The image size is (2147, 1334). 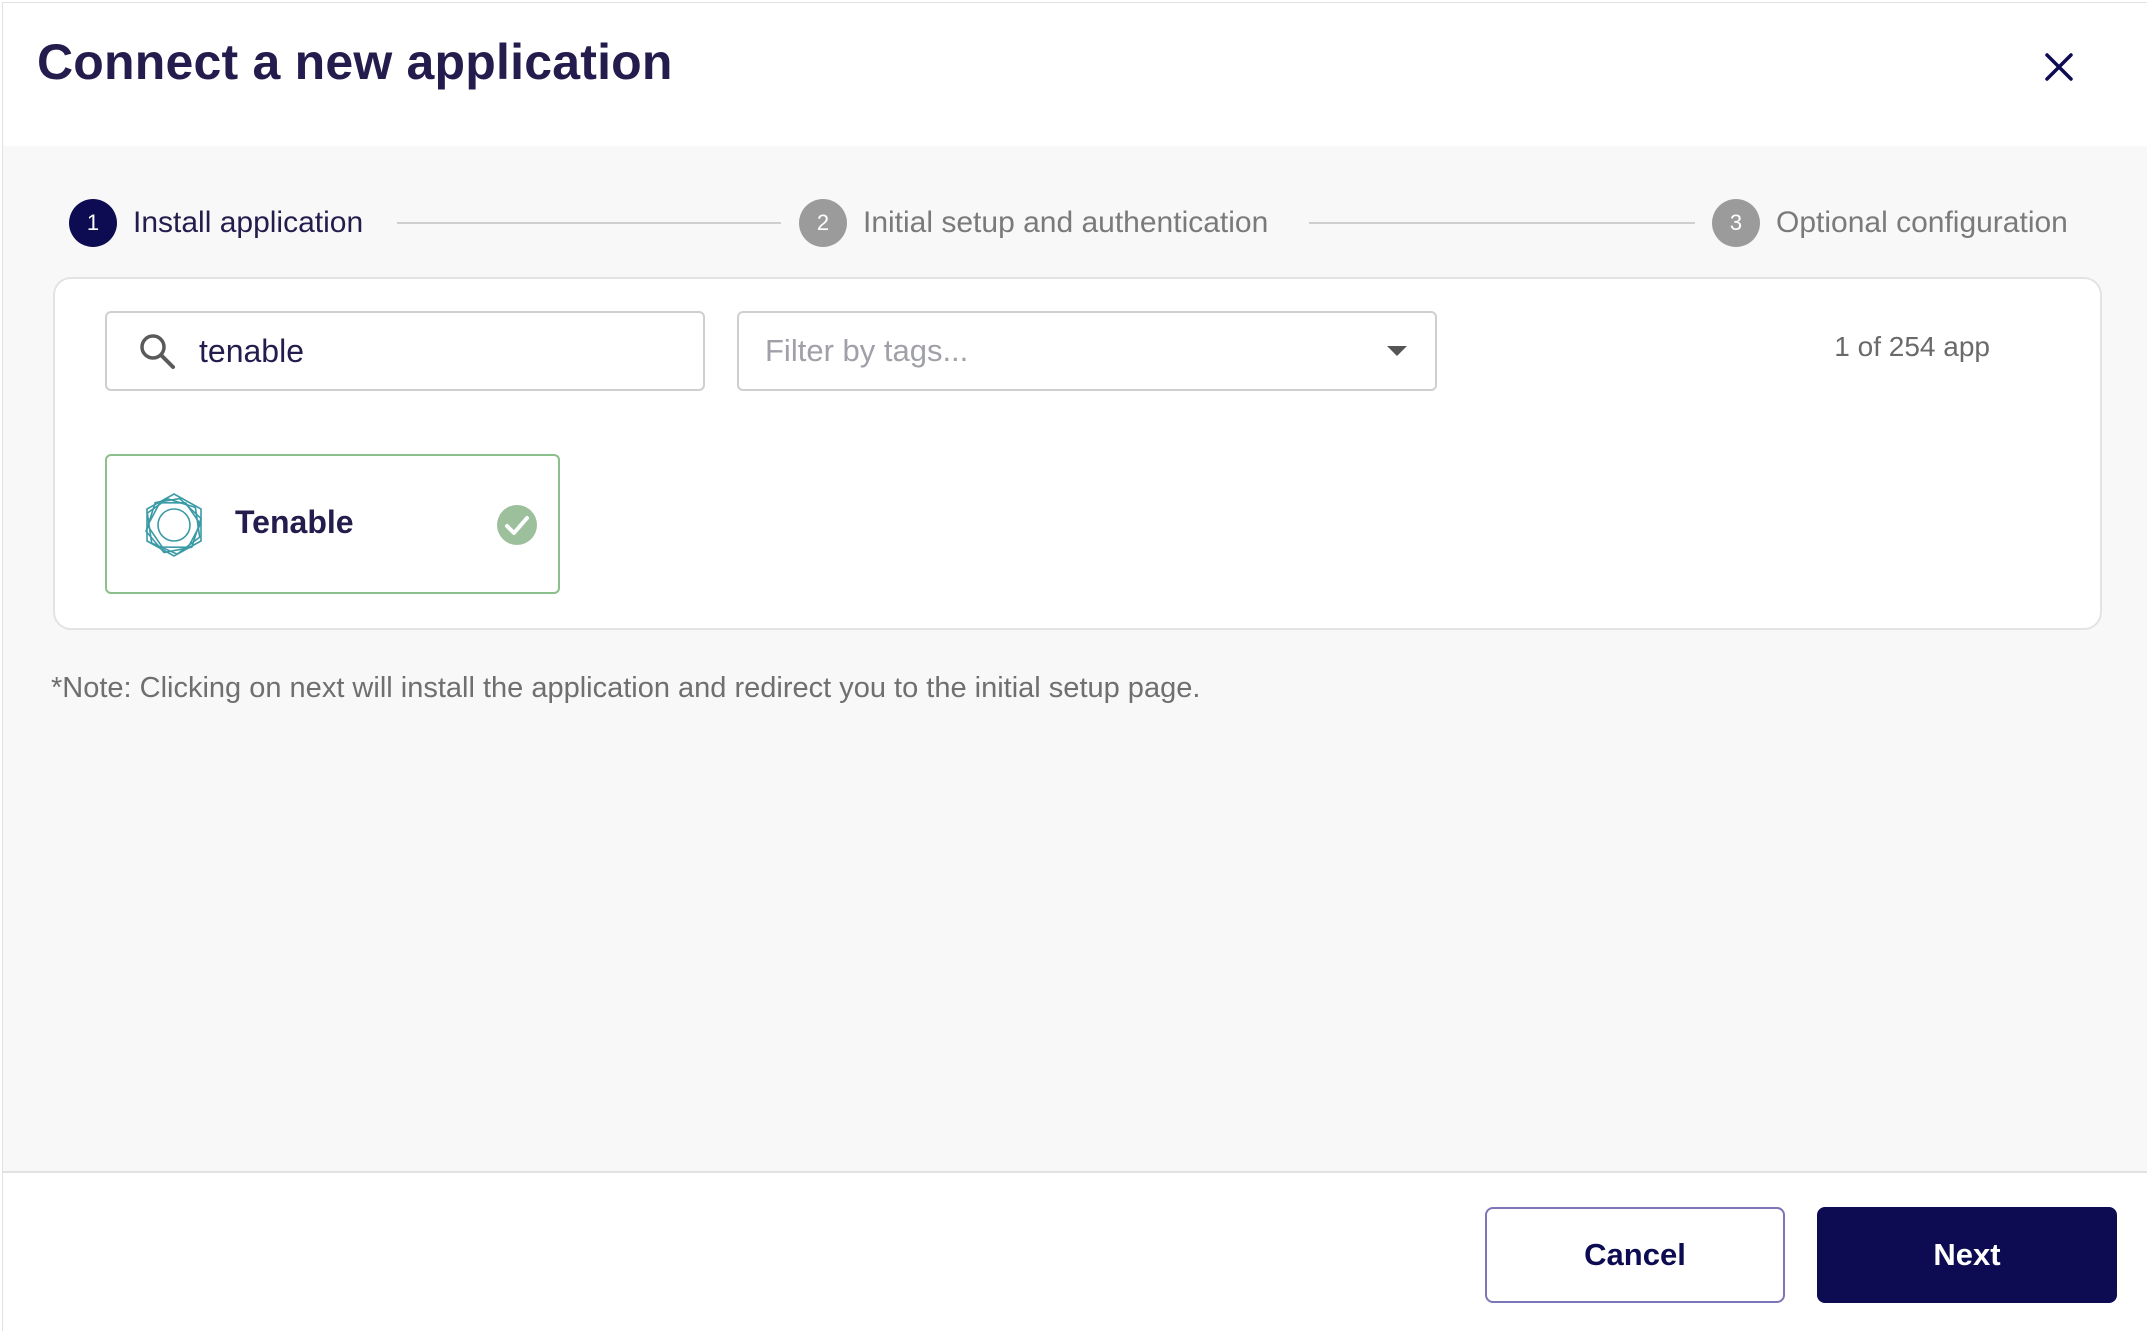 What do you see at coordinates (823, 223) in the screenshot?
I see `step-number: 2` at bounding box center [823, 223].